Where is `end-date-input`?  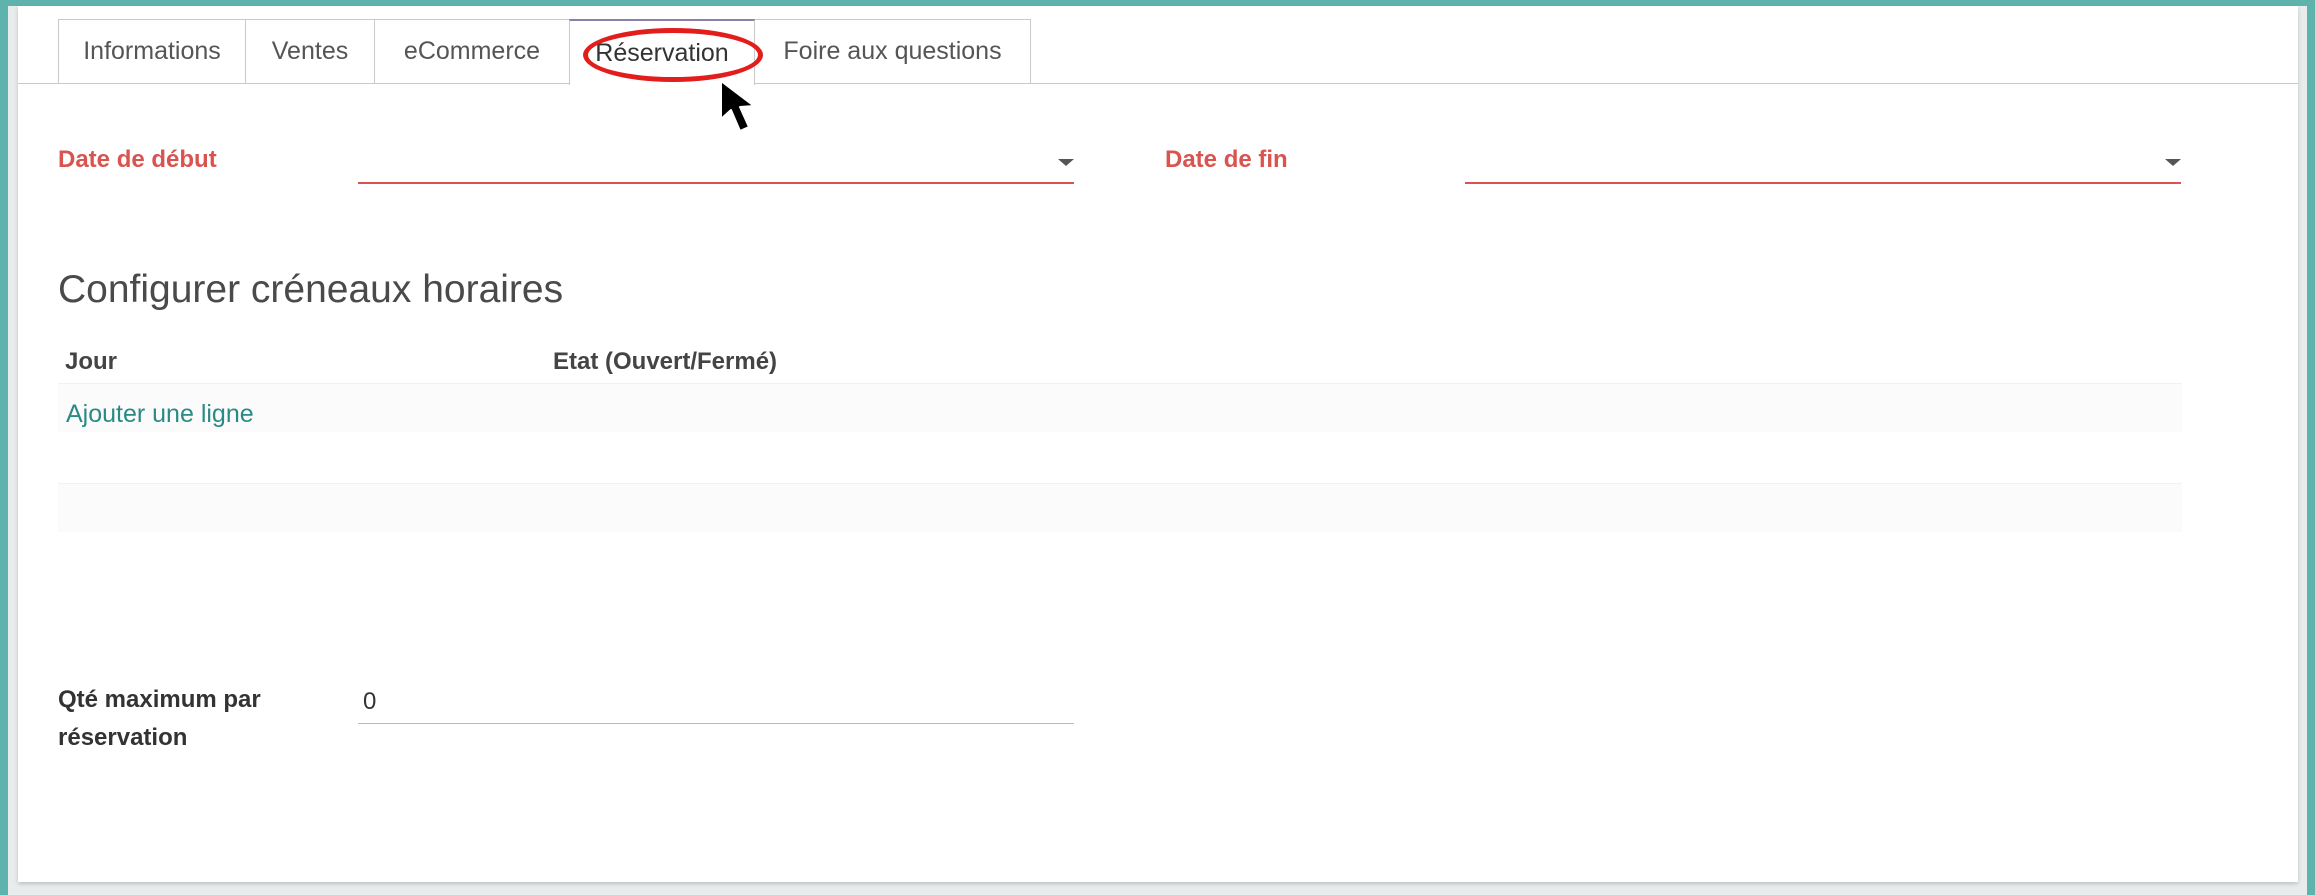 end-date-input is located at coordinates (1823, 165).